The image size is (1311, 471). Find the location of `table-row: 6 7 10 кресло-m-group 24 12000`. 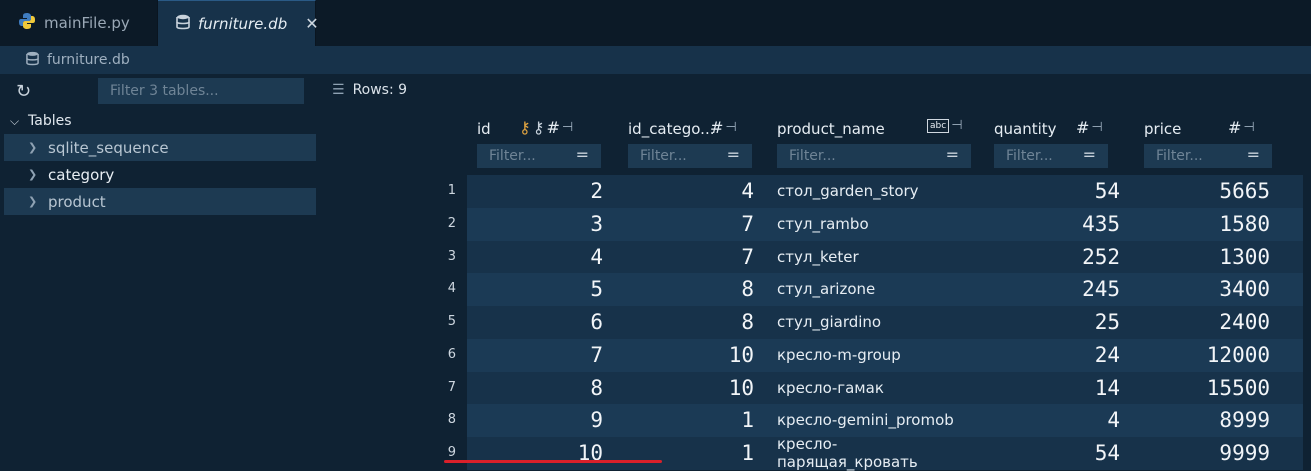

table-row: 6 7 10 кресло-m-group 24 12000 is located at coordinates (815, 355).